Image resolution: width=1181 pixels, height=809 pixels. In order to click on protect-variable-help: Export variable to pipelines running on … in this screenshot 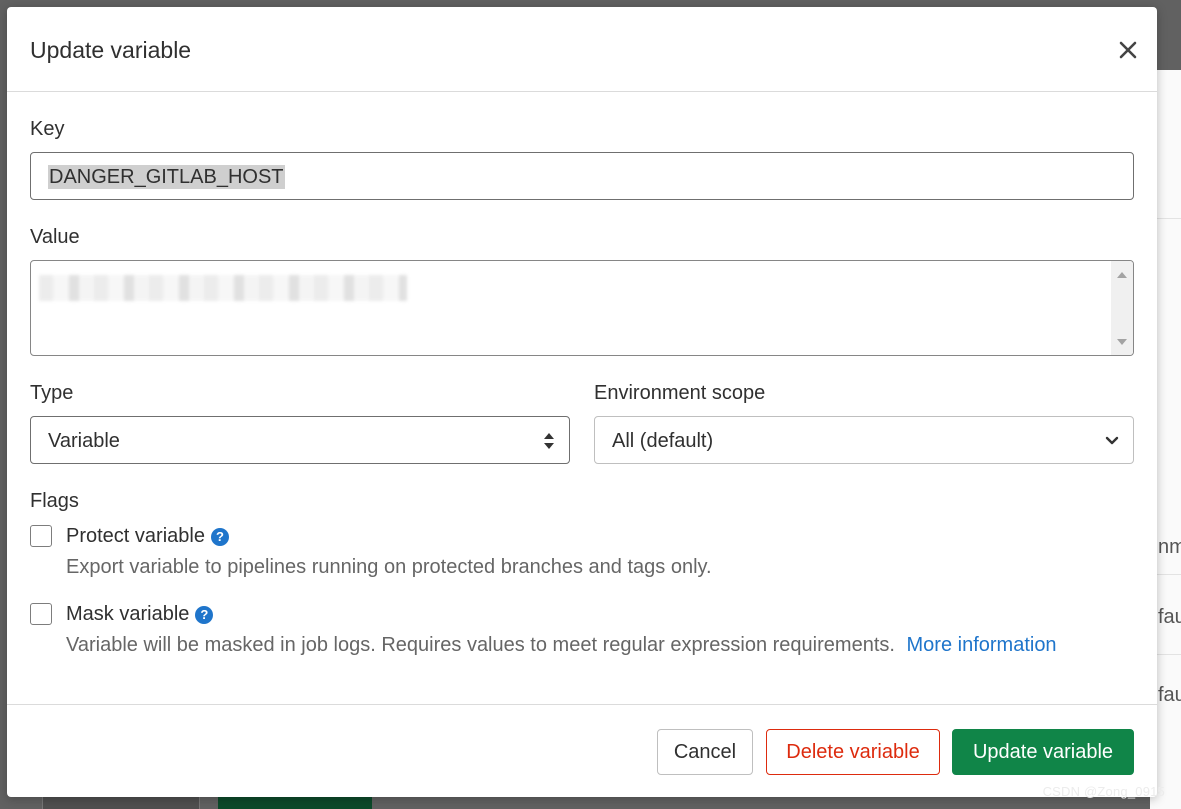, I will do `click(389, 567)`.